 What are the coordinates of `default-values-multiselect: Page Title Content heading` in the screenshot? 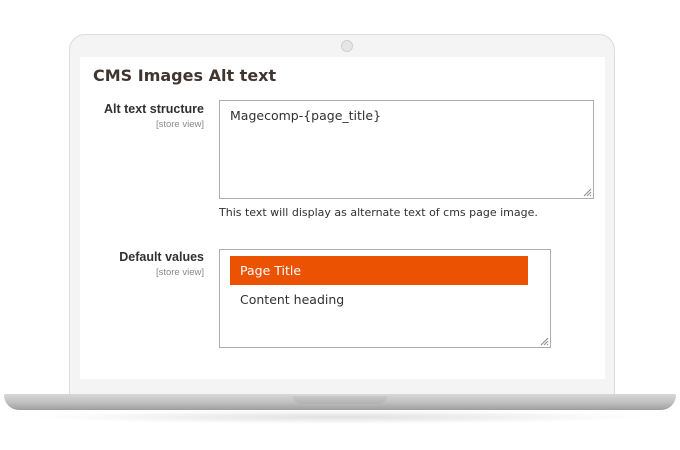 It's located at (385, 298).